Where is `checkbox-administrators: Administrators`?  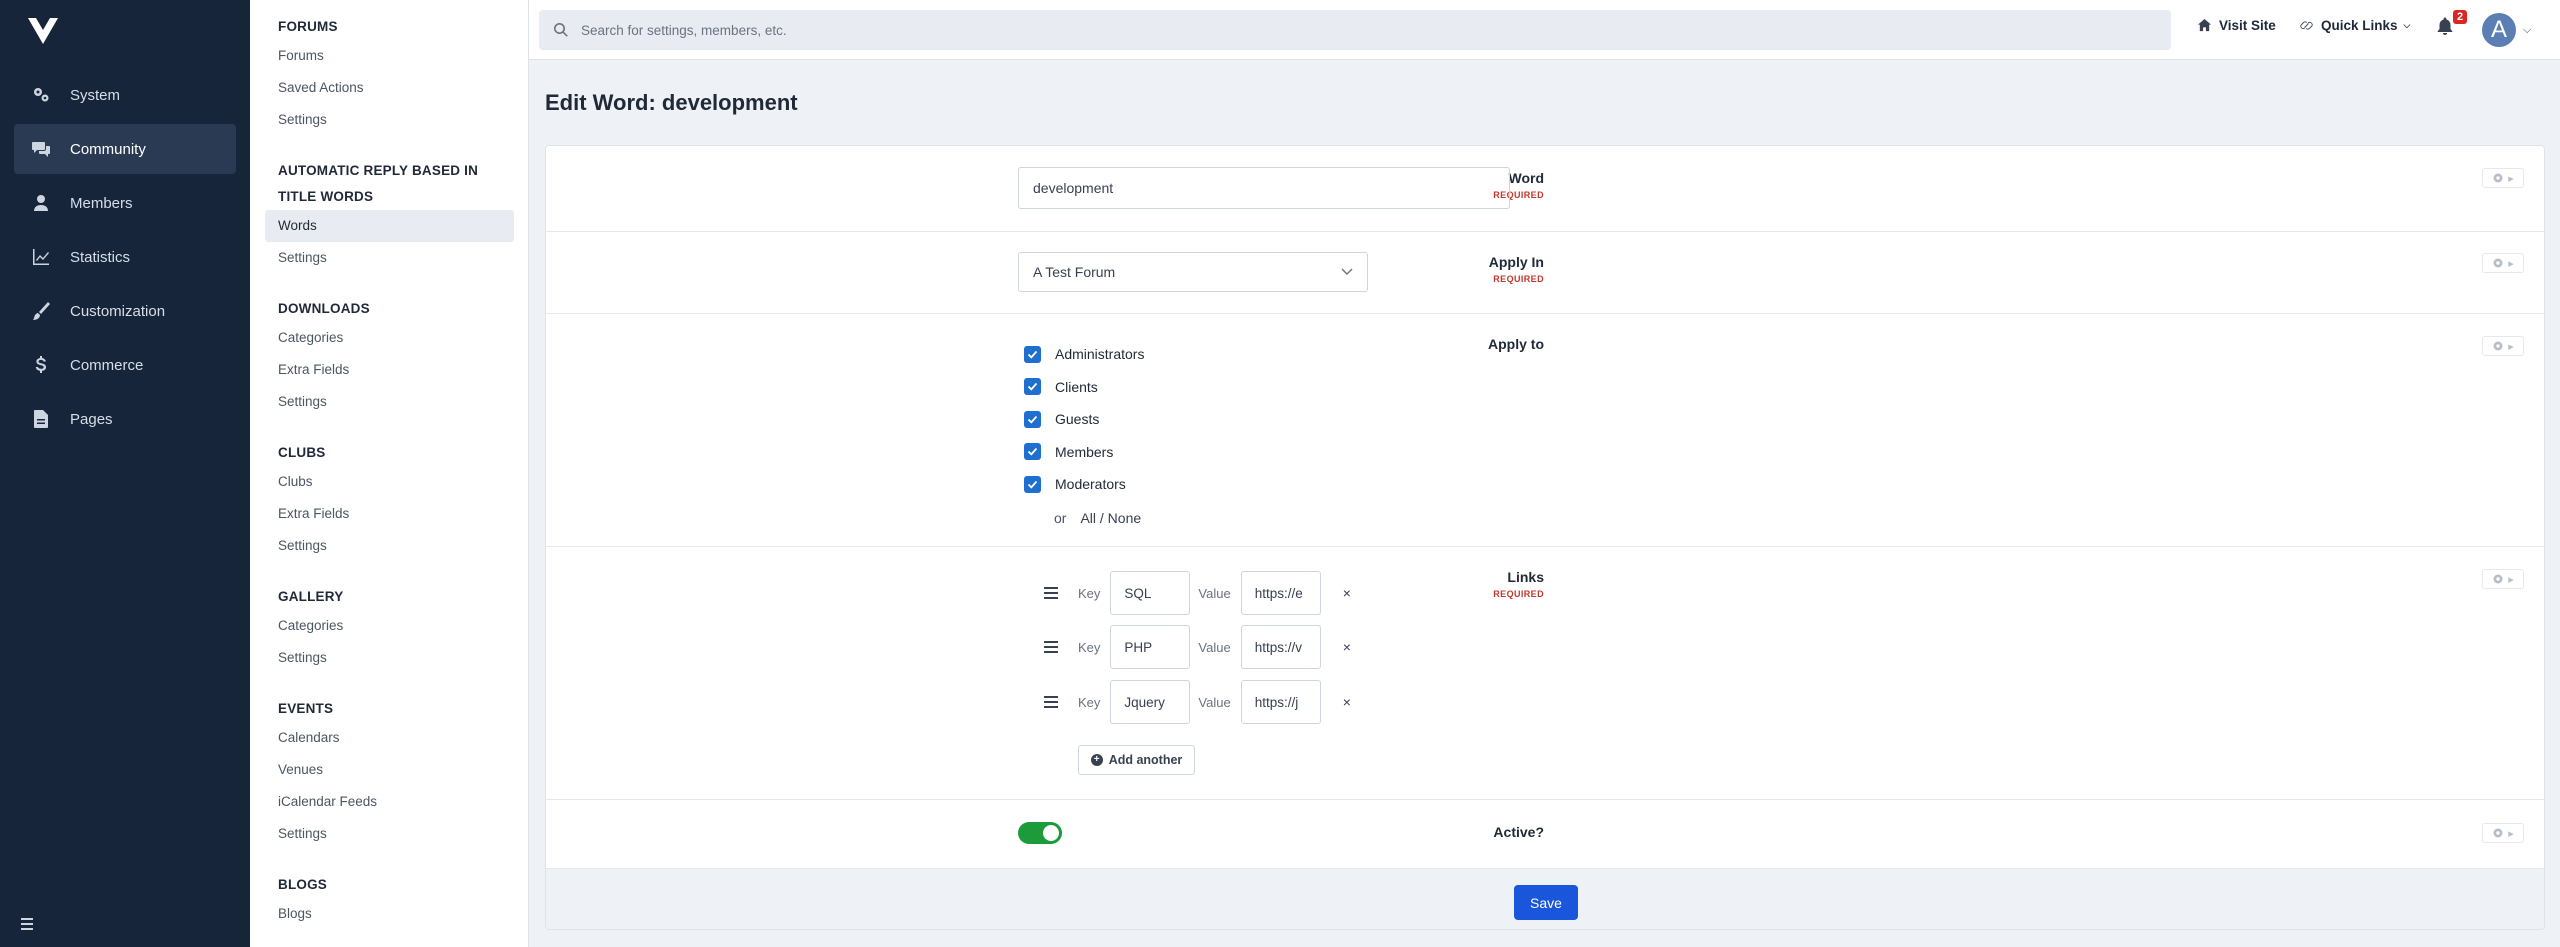 checkbox-administrators: Administrators is located at coordinates (1084, 354).